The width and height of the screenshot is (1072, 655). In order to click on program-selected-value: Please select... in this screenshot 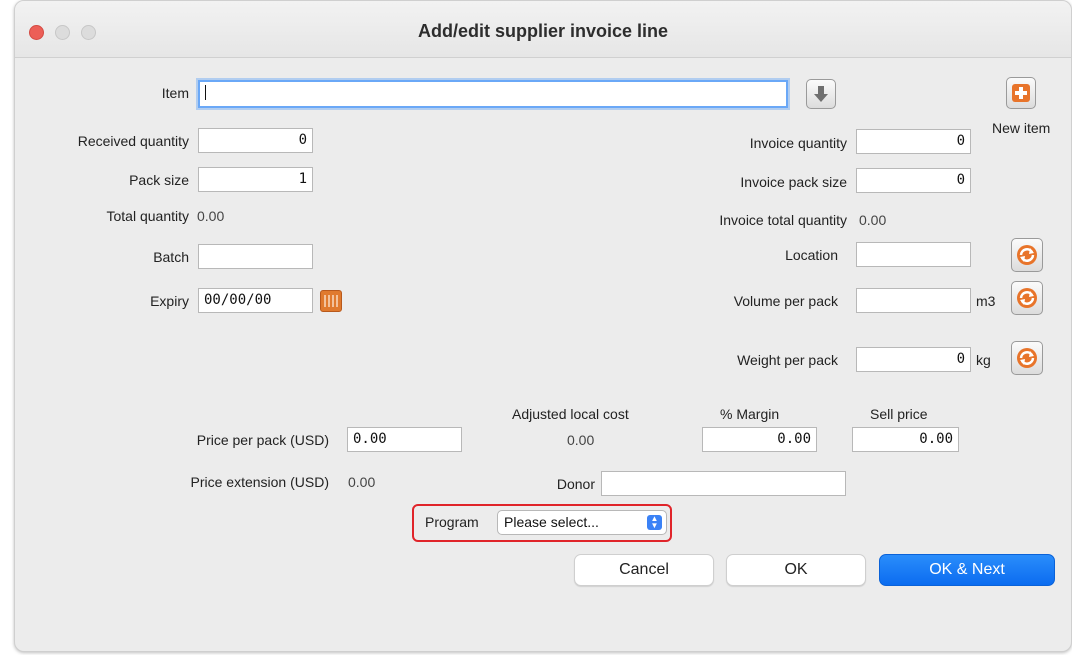, I will do `click(551, 522)`.